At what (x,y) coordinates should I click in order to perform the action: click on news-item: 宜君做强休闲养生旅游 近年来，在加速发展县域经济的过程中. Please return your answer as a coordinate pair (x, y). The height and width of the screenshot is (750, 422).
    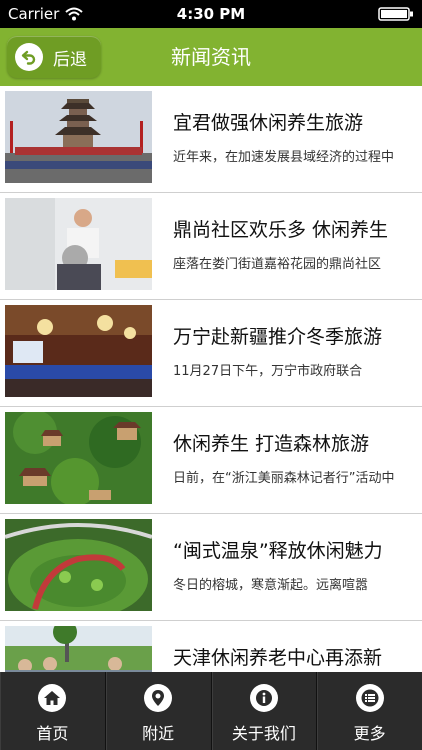
    Looking at the image, I should click on (211, 139).